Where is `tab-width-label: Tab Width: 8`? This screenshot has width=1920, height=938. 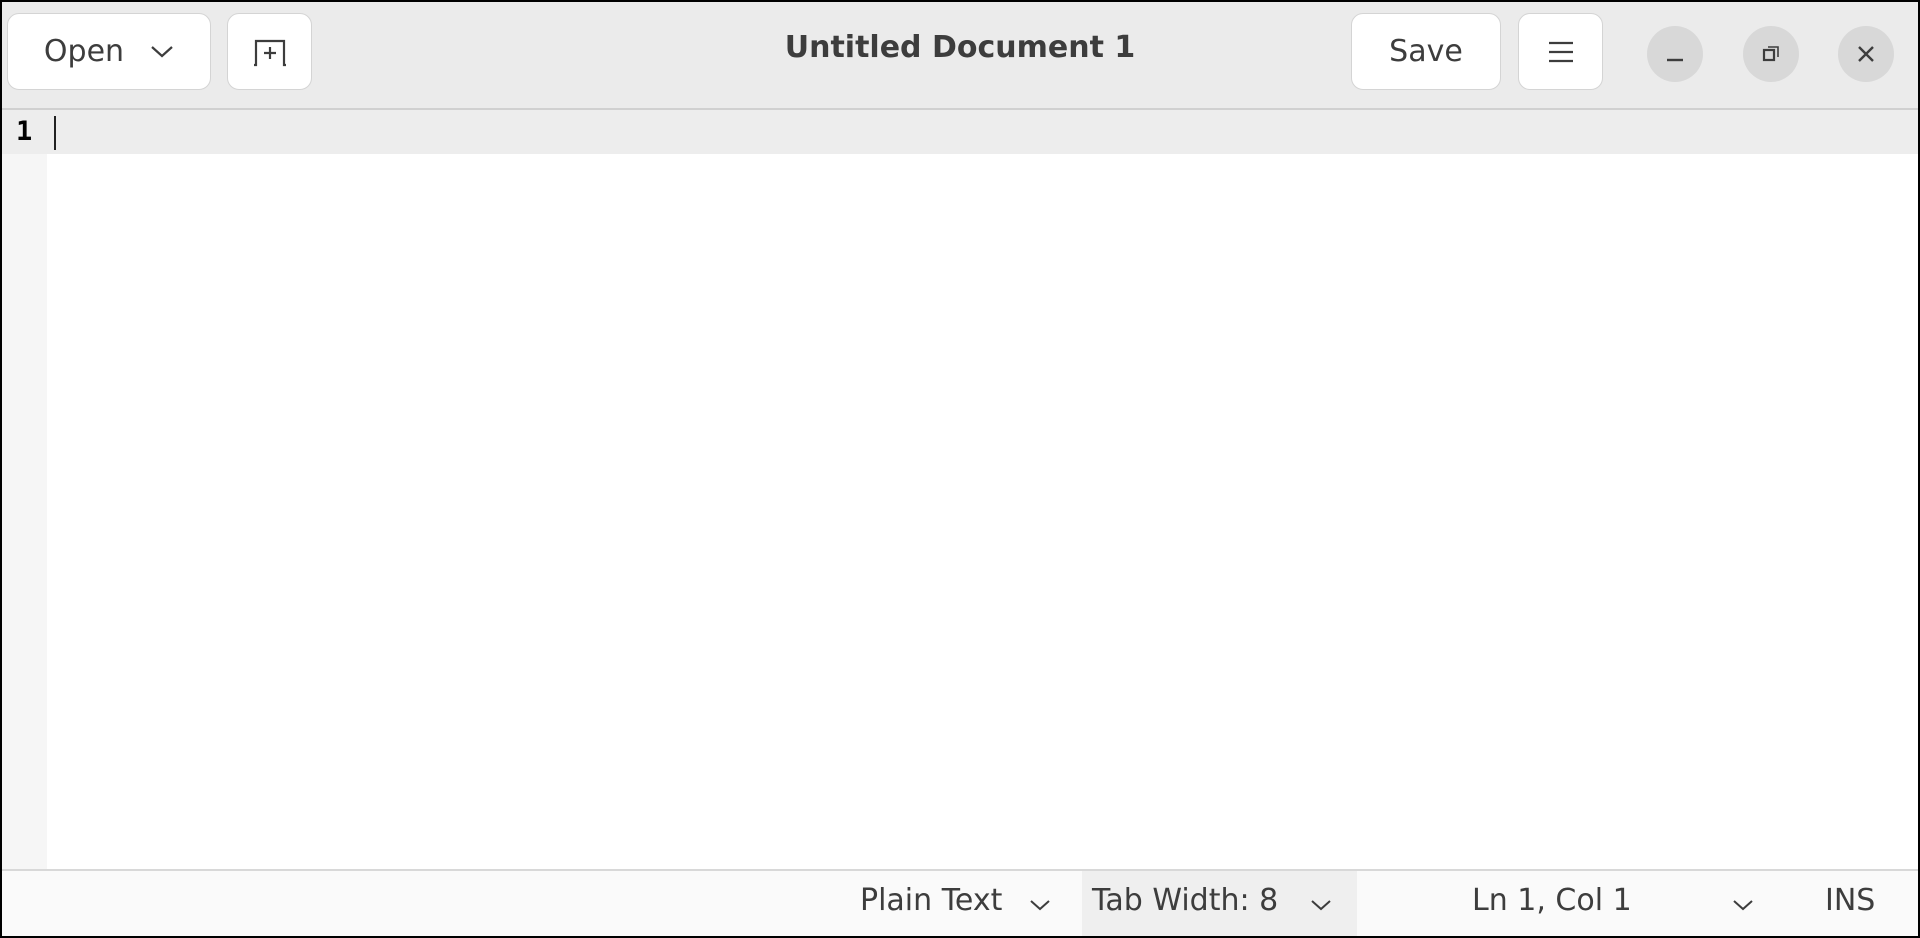 tab-width-label: Tab Width: 8 is located at coordinates (1185, 900).